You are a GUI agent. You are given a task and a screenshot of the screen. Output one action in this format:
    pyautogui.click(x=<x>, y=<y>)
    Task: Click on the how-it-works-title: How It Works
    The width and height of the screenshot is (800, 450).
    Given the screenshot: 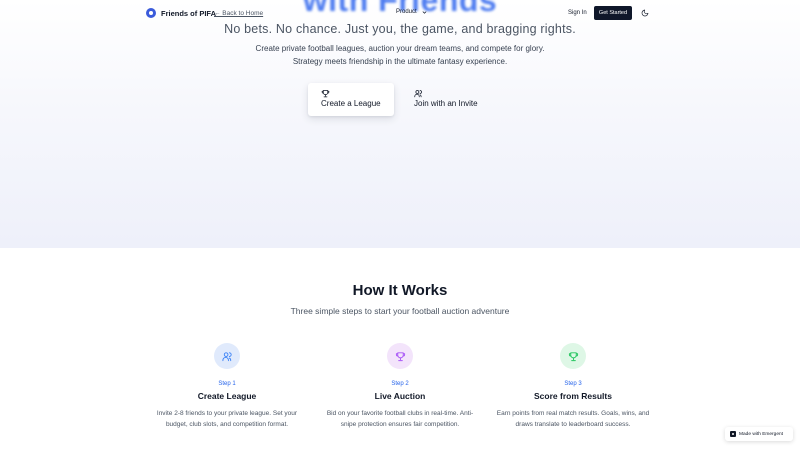 What is the action you would take?
    pyautogui.click(x=400, y=290)
    